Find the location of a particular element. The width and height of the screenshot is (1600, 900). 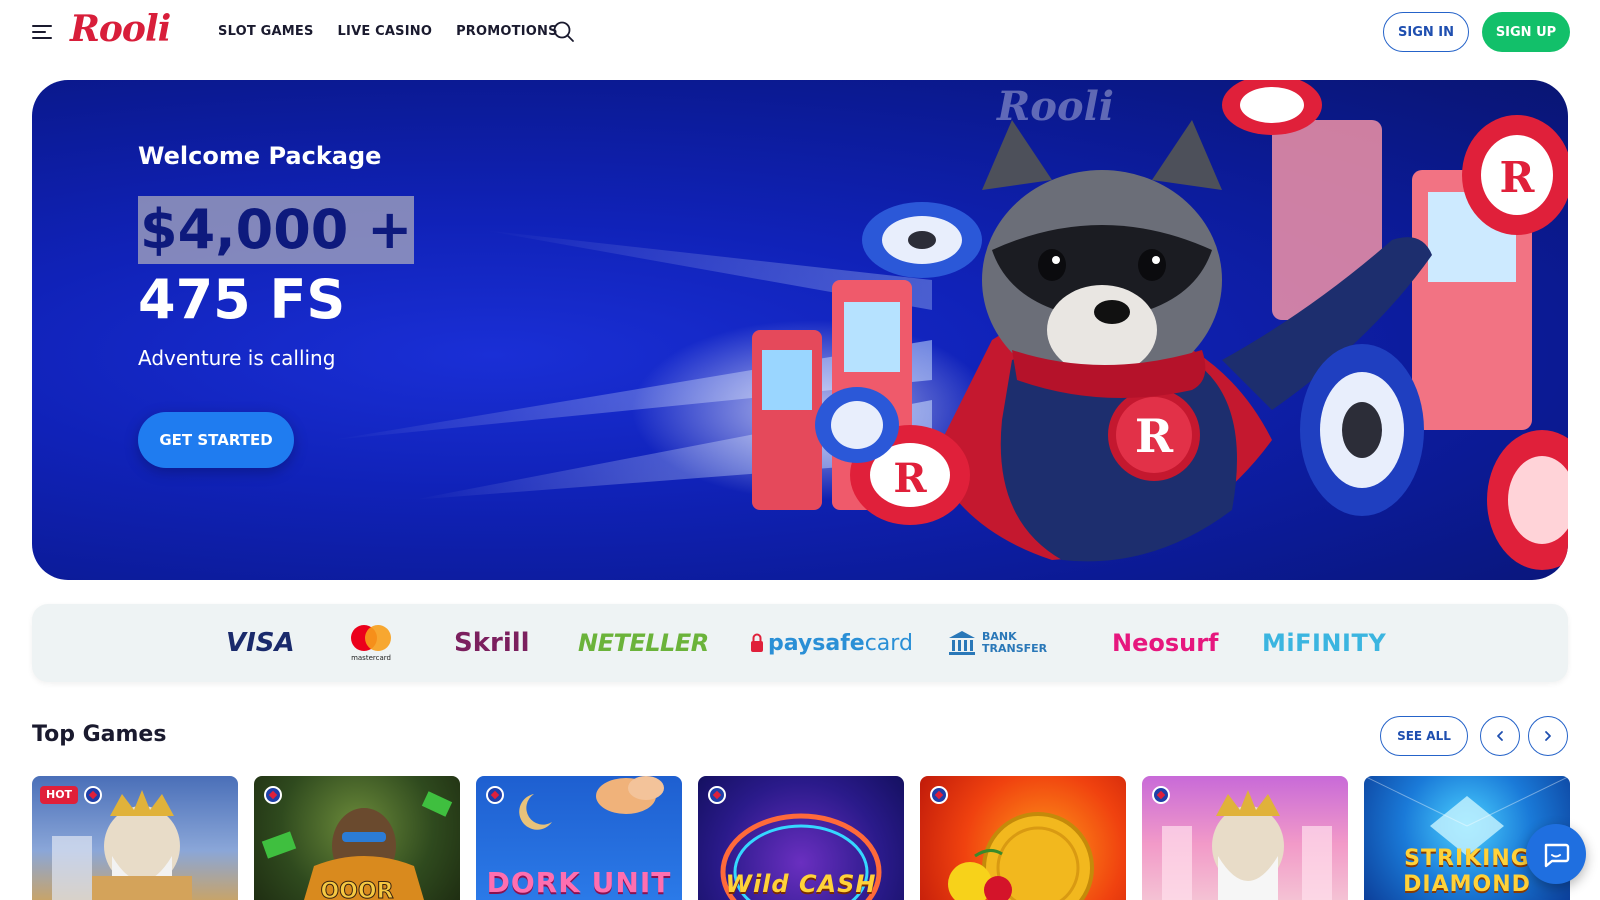

hero-bonus-amount: $4,000 + is located at coordinates (276, 230).